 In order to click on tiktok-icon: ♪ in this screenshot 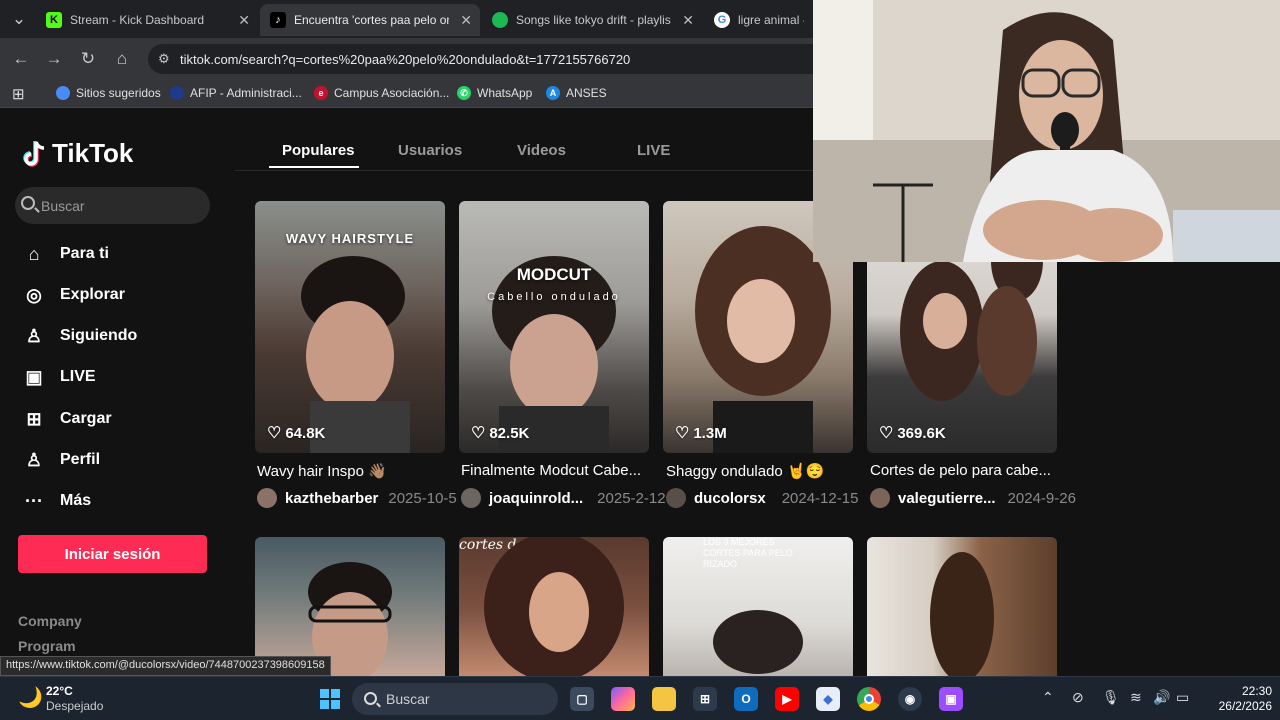, I will do `click(278, 20)`.